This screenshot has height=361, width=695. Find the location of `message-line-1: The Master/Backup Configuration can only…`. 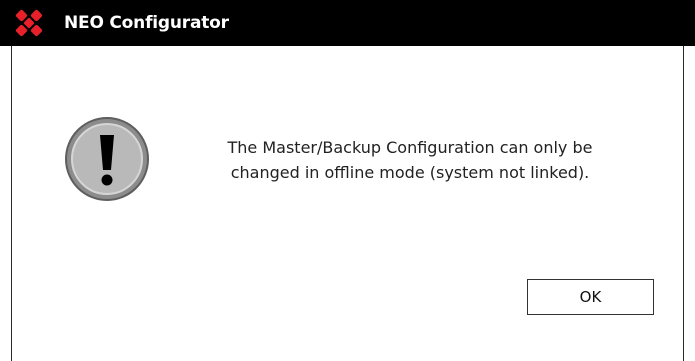

message-line-1: The Master/Backup Configuration can only… is located at coordinates (410, 147).